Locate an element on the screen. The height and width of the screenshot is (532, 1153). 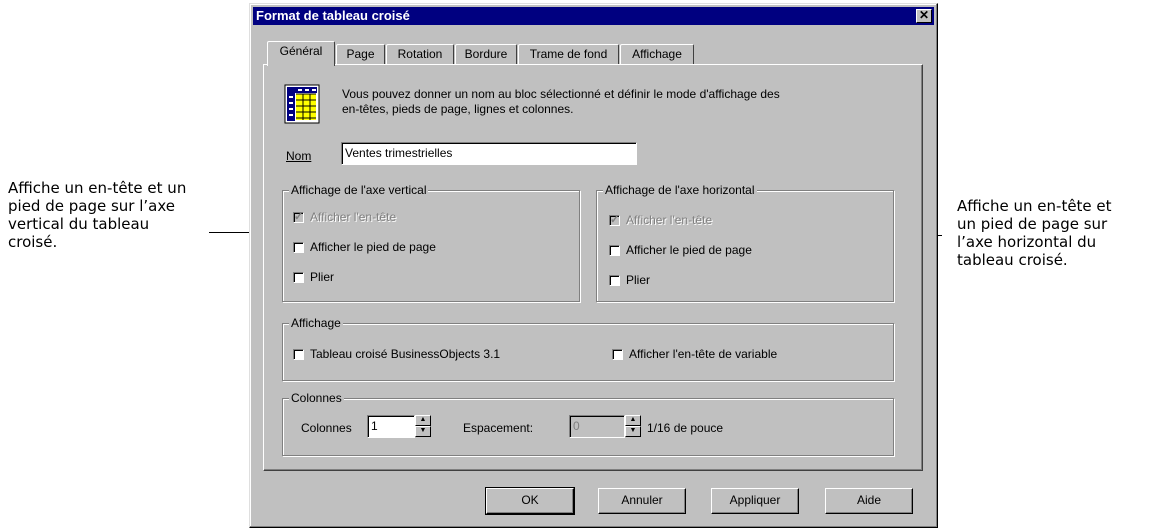
tab-page-label: Page is located at coordinates (360, 54).